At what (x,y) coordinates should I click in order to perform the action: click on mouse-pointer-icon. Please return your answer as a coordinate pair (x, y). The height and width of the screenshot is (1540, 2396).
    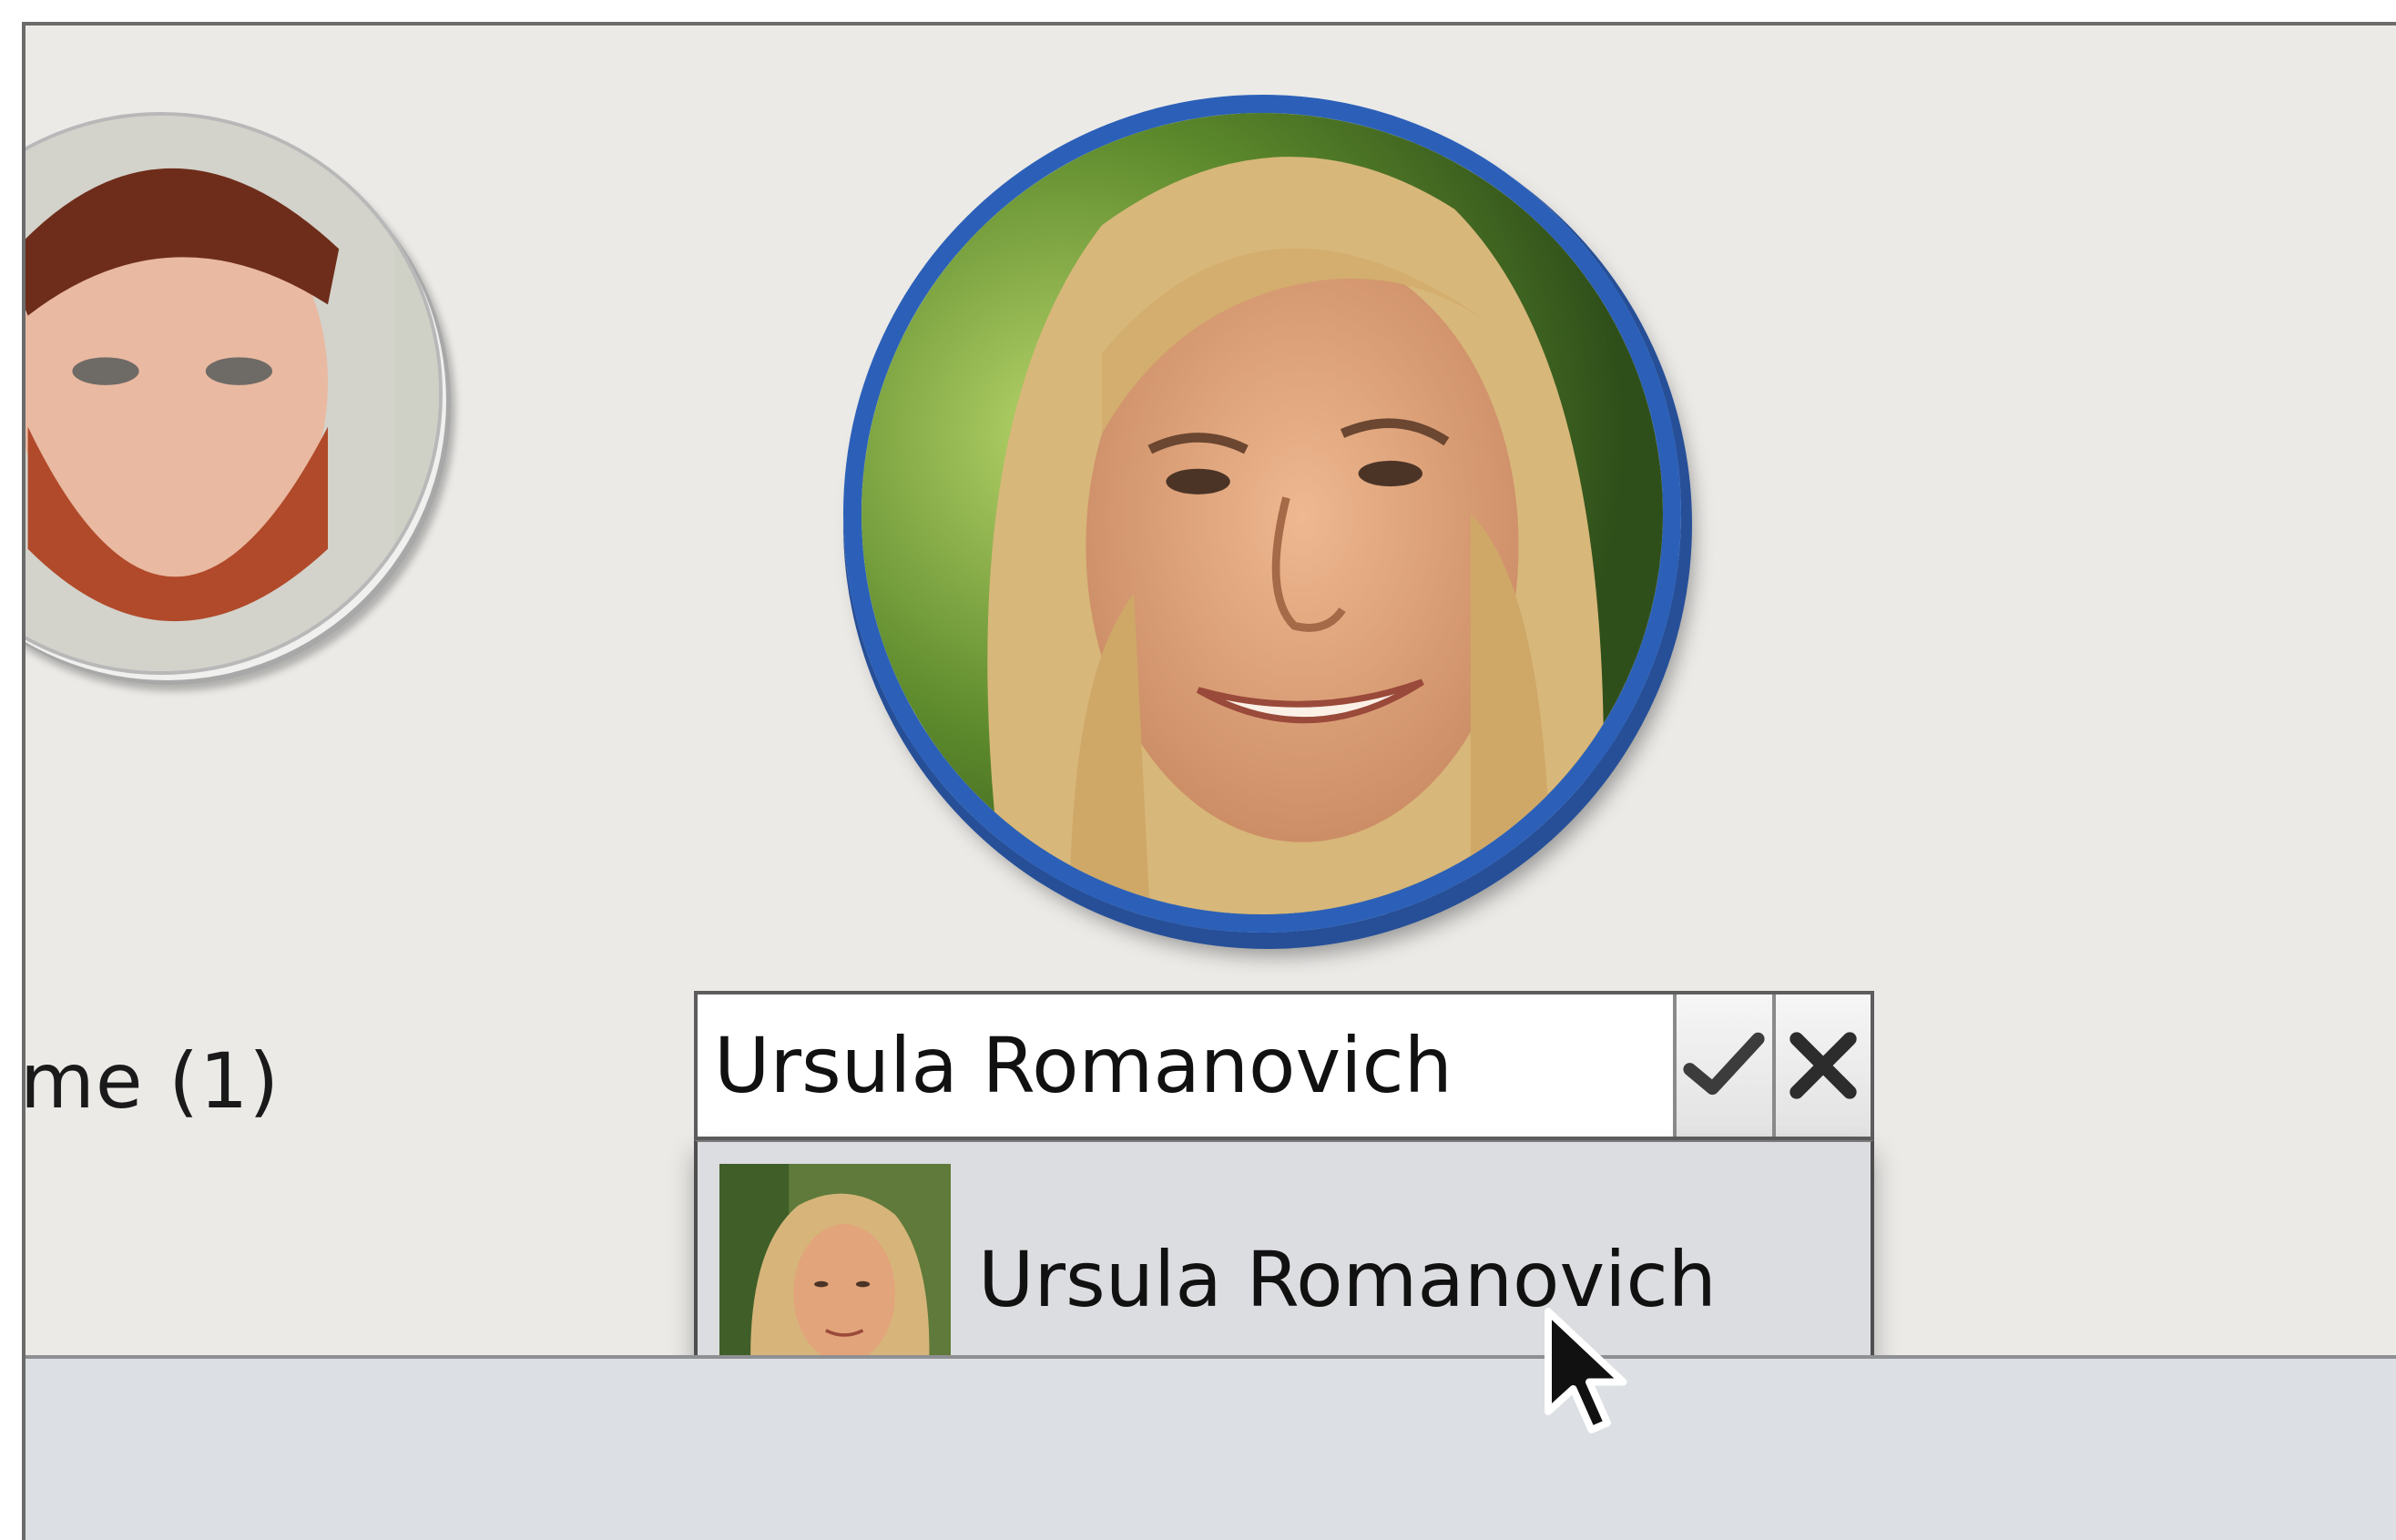
    Looking at the image, I should click on (1586, 1370).